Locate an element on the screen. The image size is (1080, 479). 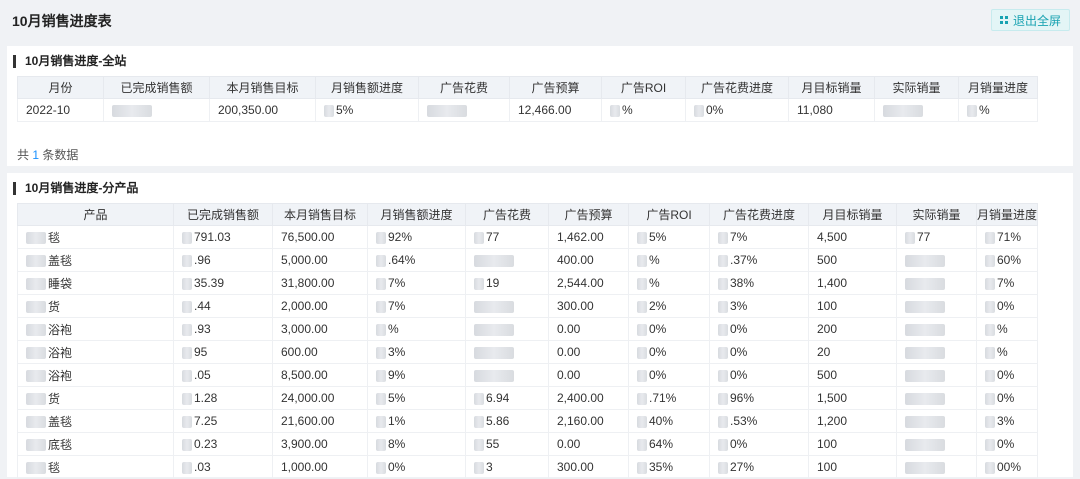
table-cell: 8,500.00 is located at coordinates (320, 375).